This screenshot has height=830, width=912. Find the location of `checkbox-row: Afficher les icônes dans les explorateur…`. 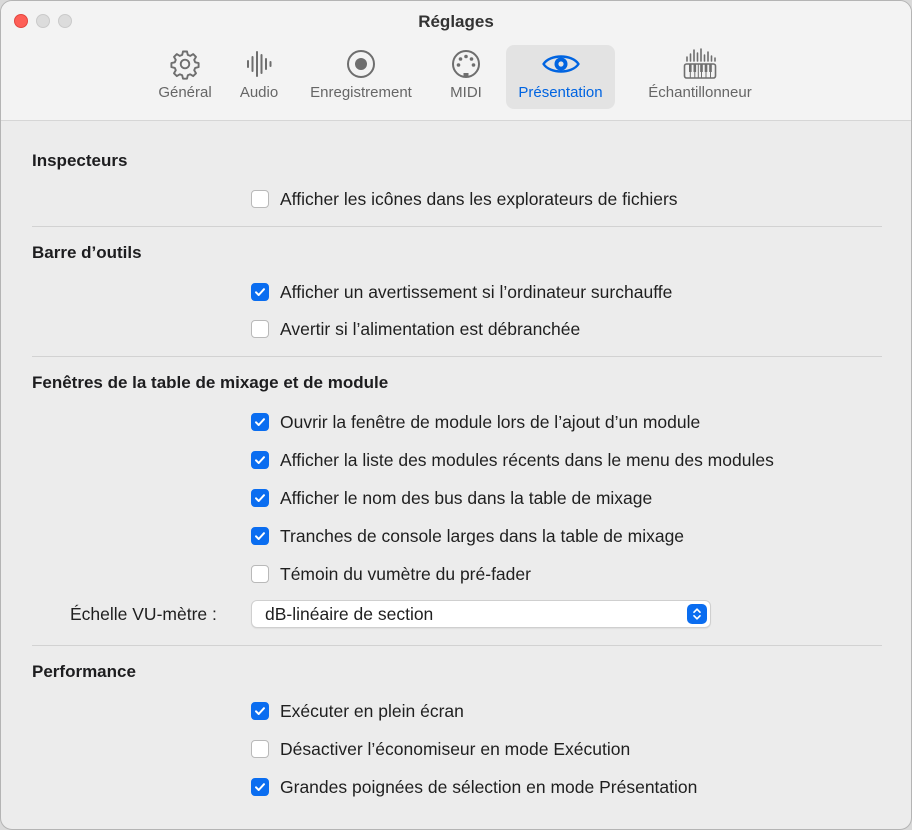

checkbox-row: Afficher les icônes dans les explorateur… is located at coordinates (464, 199).